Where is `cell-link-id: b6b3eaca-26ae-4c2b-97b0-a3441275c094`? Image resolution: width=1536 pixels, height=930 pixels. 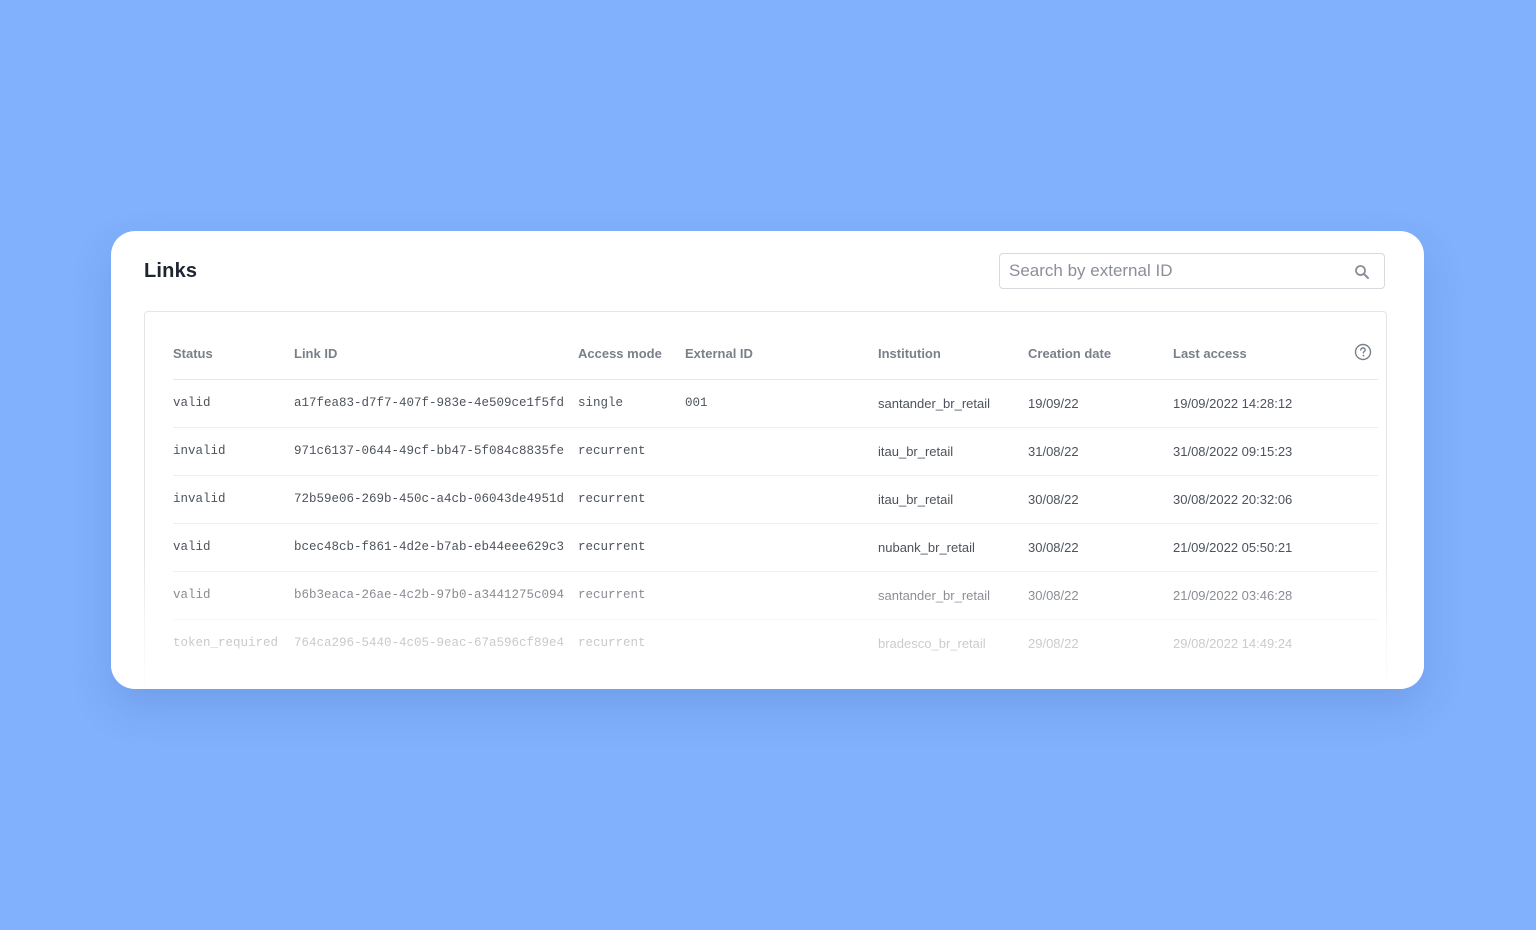
cell-link-id: b6b3eaca-26ae-4c2b-97b0-a3441275c094 is located at coordinates (429, 595).